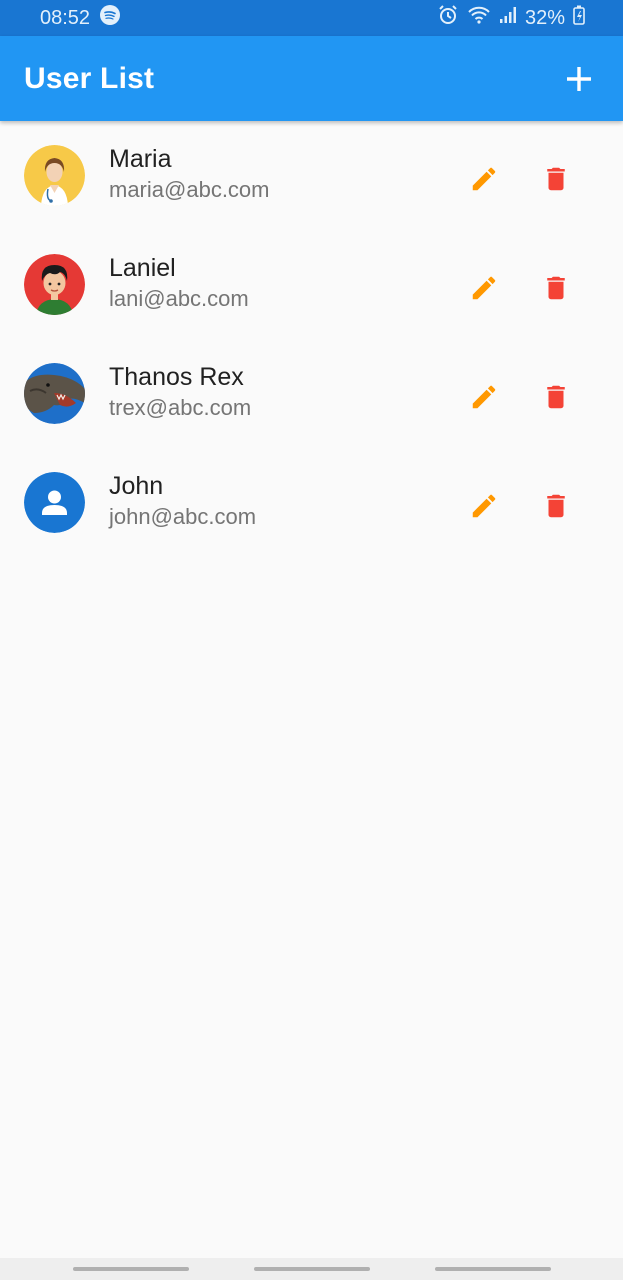 The width and height of the screenshot is (623, 1280). What do you see at coordinates (136, 486) in the screenshot?
I see `user-name: John` at bounding box center [136, 486].